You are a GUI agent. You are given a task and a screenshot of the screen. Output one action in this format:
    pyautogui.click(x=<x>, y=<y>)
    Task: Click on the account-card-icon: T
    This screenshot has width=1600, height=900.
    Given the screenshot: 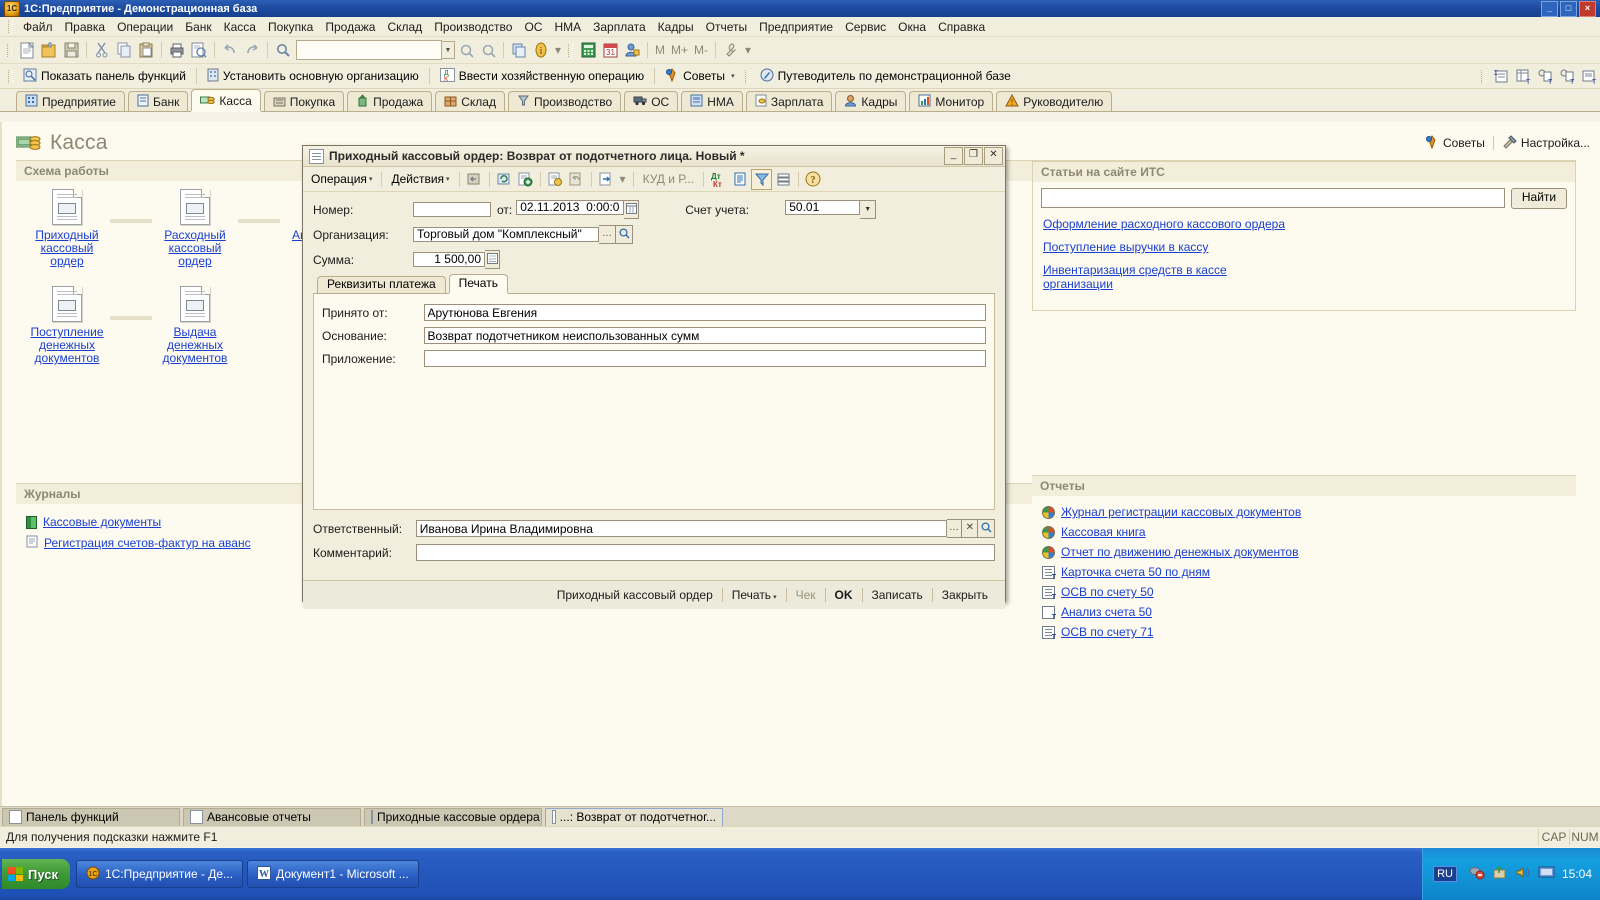 What is the action you would take?
    pyautogui.click(x=1589, y=76)
    